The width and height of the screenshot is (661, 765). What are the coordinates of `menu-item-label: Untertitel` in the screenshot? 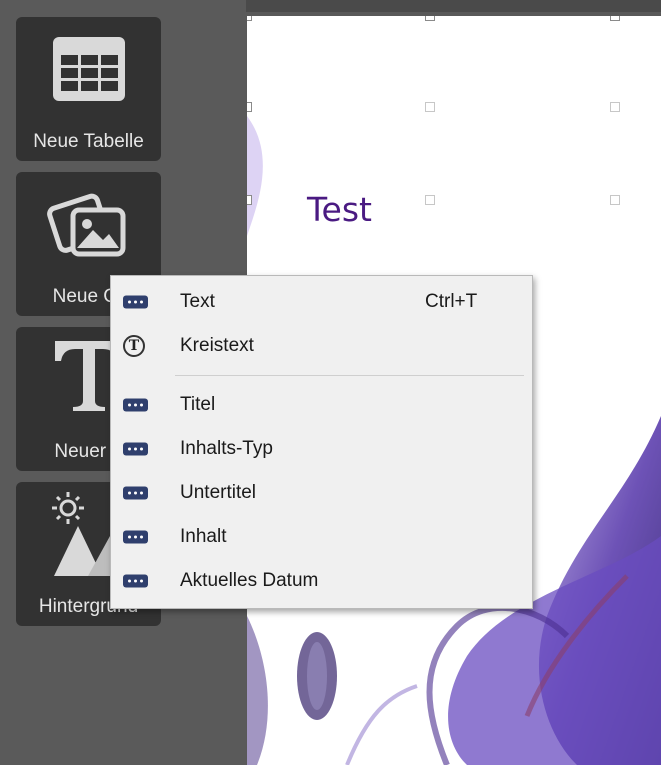 It's located at (218, 492).